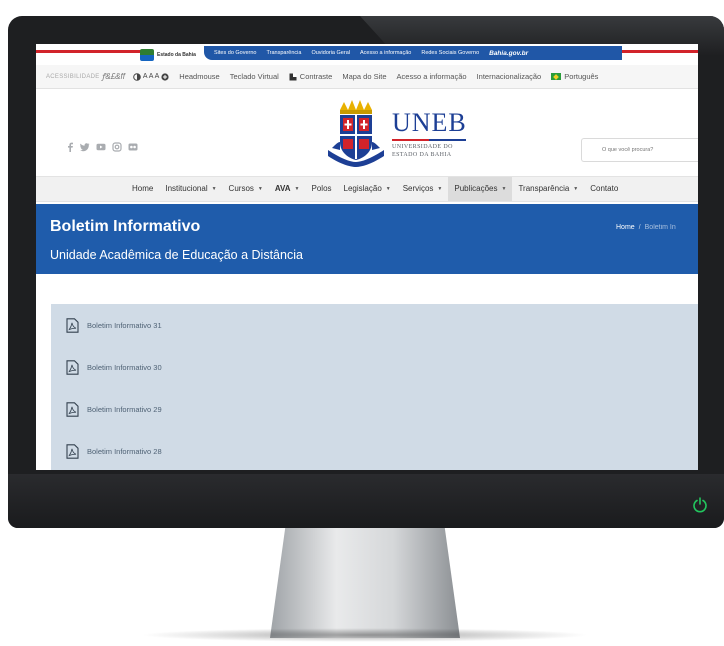 The height and width of the screenshot is (646, 724). Describe the element at coordinates (422, 147) in the screenshot. I see `brand-subtitle-line1: UNIVERSIDADE DO` at that location.